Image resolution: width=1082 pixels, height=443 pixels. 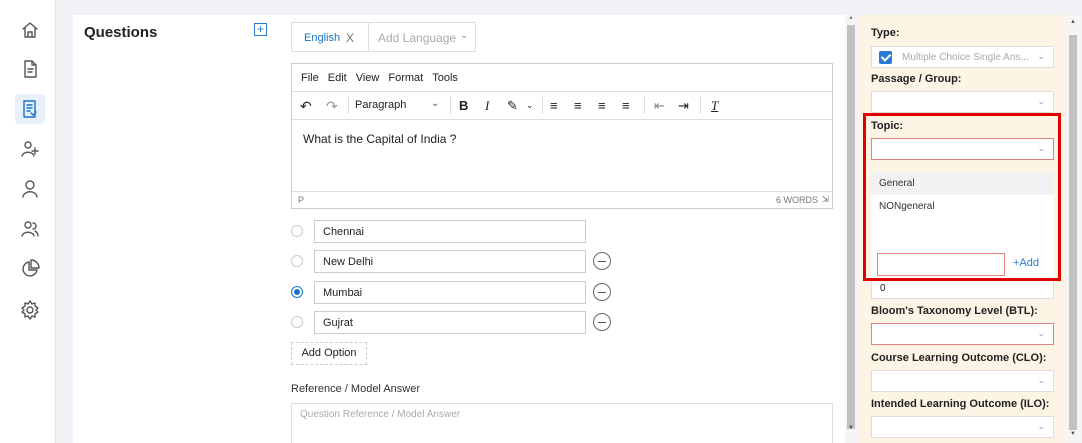 I want to click on word-count: 6 WORDS, so click(x=796, y=200).